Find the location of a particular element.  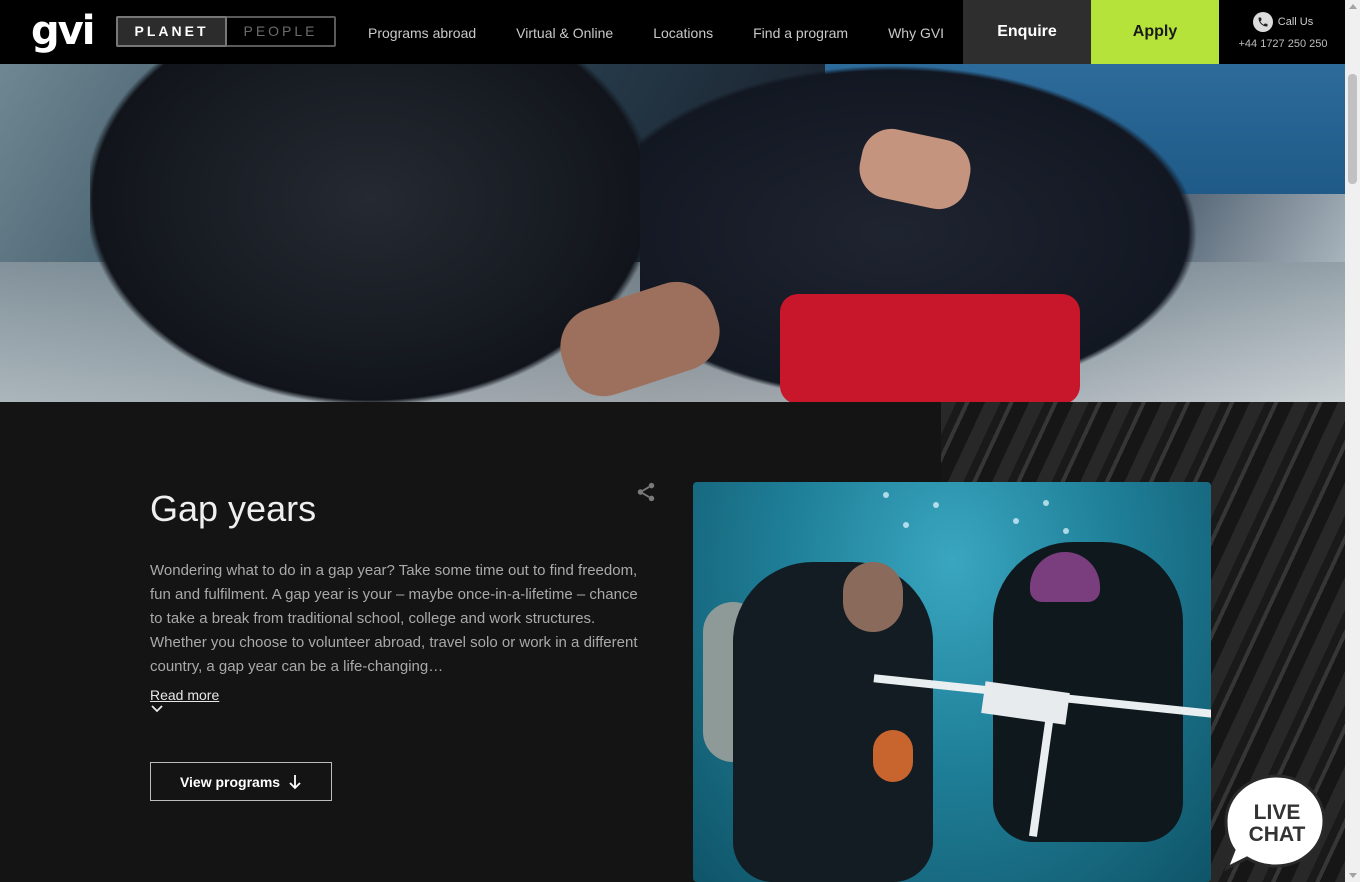

read-more-link: Read more is located at coordinates (184, 695).